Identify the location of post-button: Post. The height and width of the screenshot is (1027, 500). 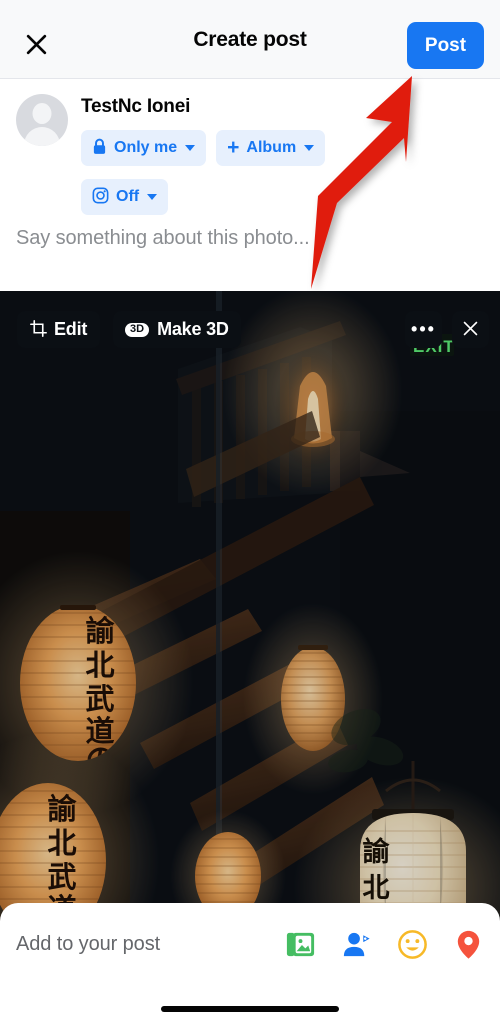
(445, 45).